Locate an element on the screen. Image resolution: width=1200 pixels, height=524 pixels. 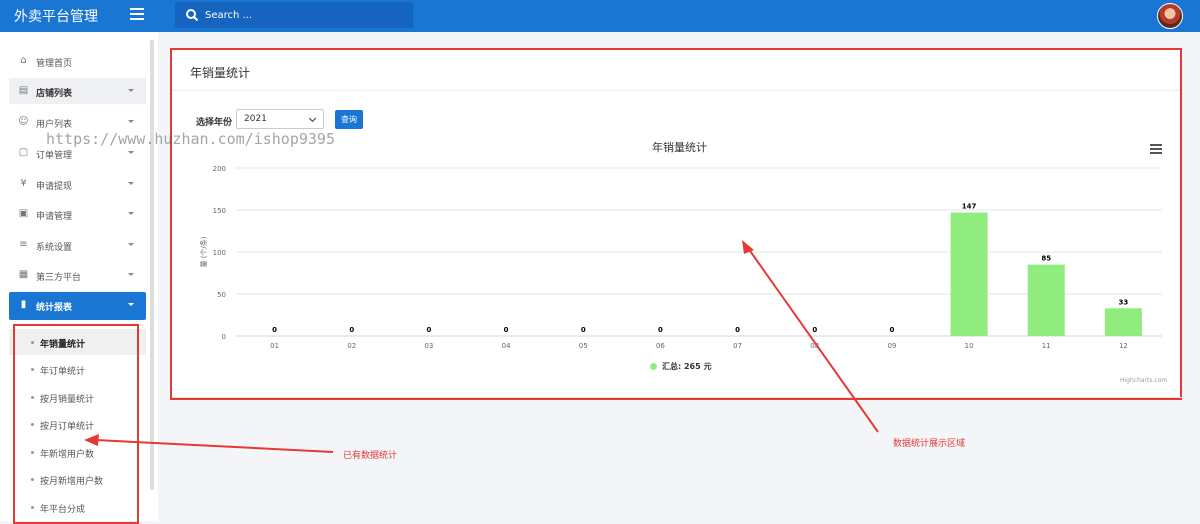
annotation-display-area: 数据统计展示区域 is located at coordinates (929, 444).